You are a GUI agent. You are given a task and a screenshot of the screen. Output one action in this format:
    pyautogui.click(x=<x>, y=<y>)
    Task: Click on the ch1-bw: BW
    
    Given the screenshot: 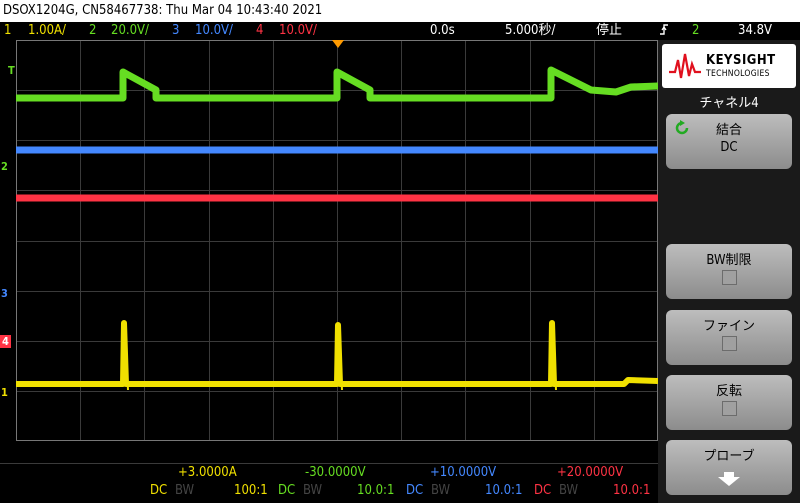 What is the action you would take?
    pyautogui.click(x=185, y=490)
    